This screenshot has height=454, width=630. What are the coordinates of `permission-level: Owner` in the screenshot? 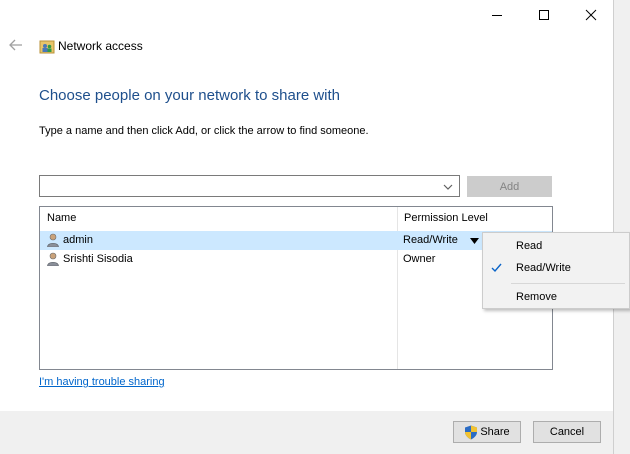 It's located at (419, 259).